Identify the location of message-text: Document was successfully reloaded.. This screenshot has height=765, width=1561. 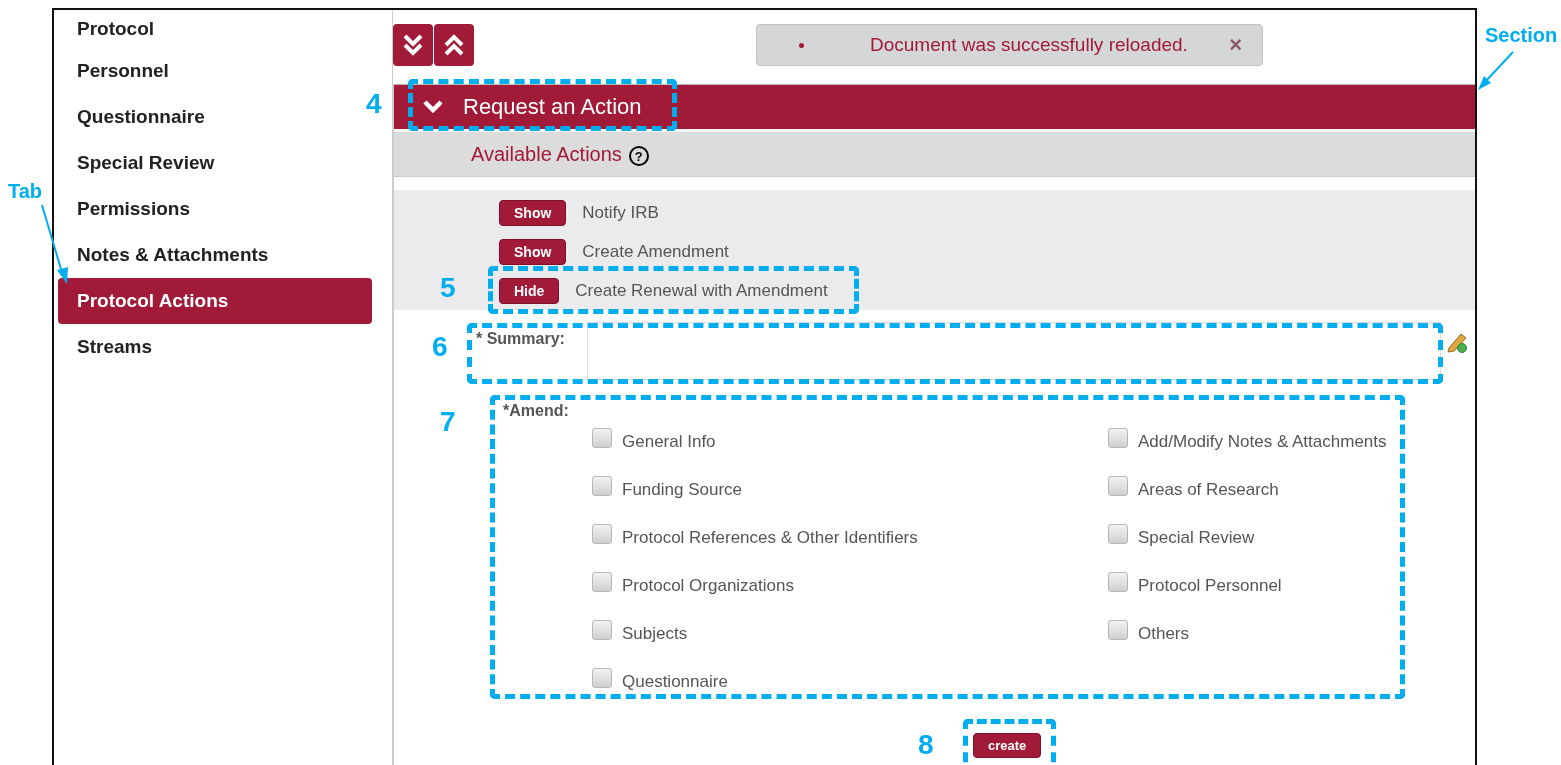
(1029, 45).